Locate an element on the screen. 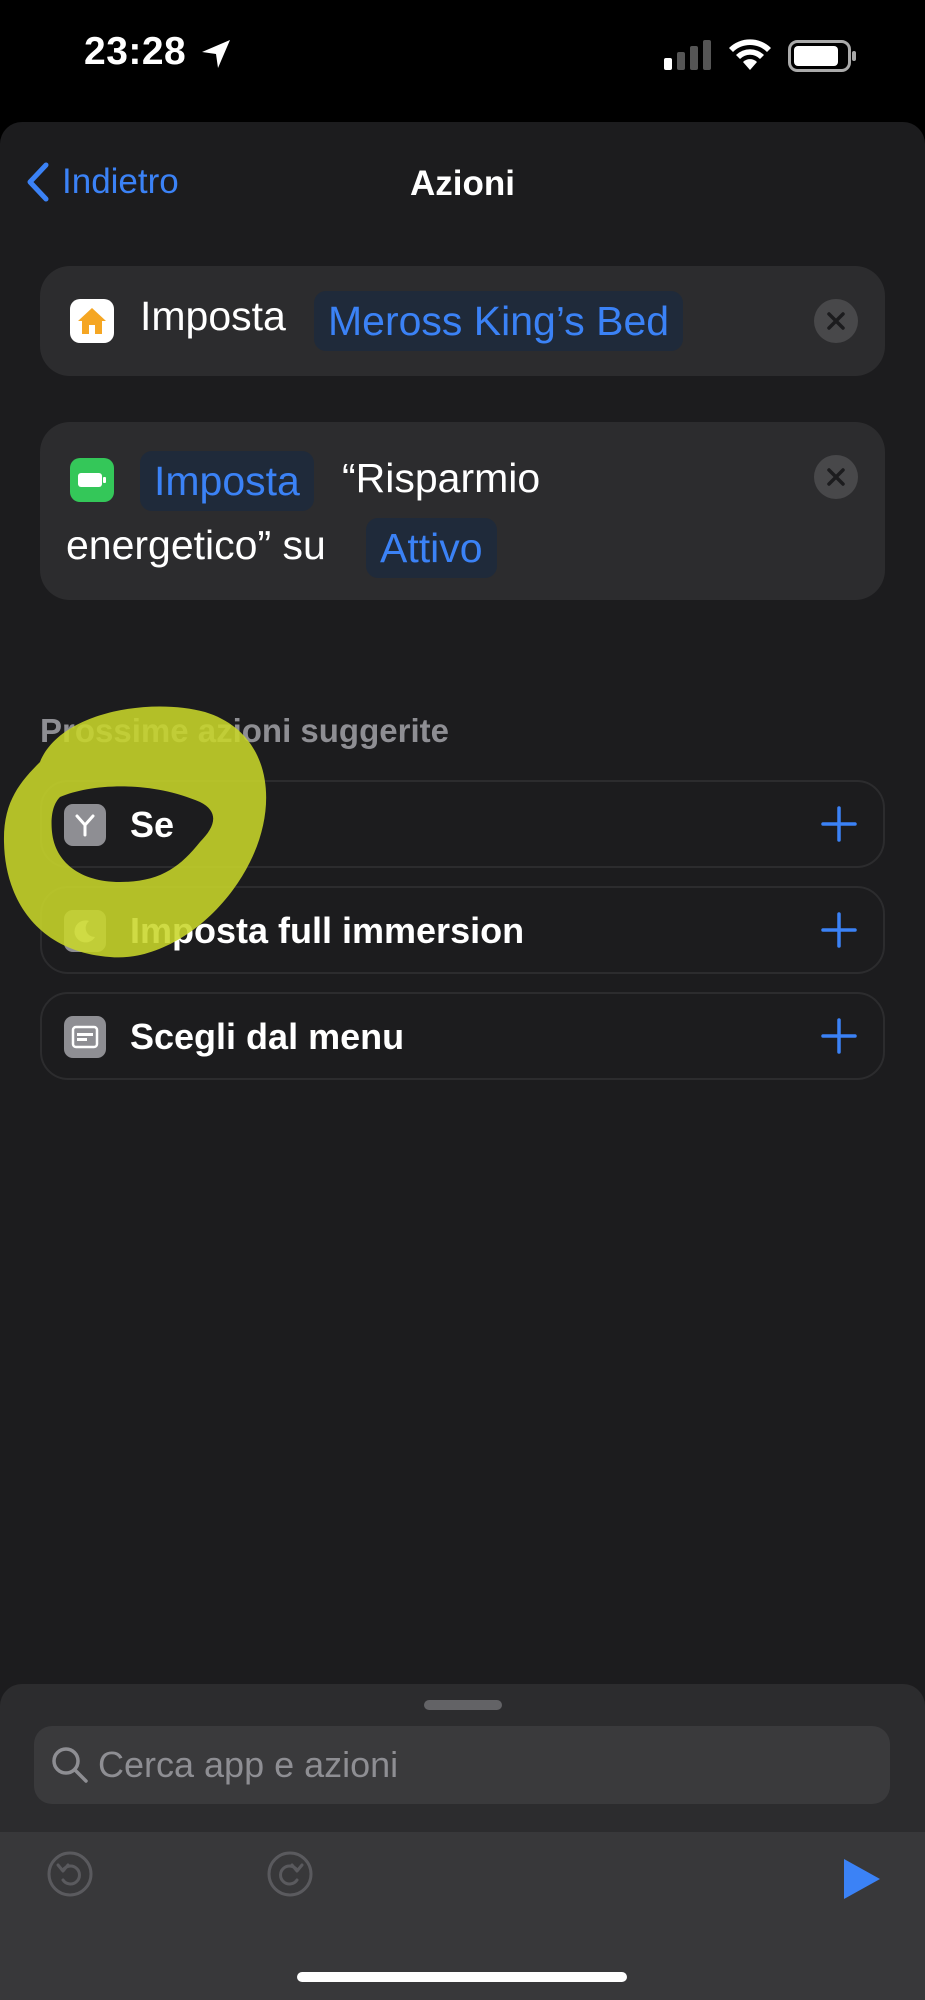 Image resolution: width=925 pixels, height=2000 pixels. search-input is located at coordinates (478, 1765).